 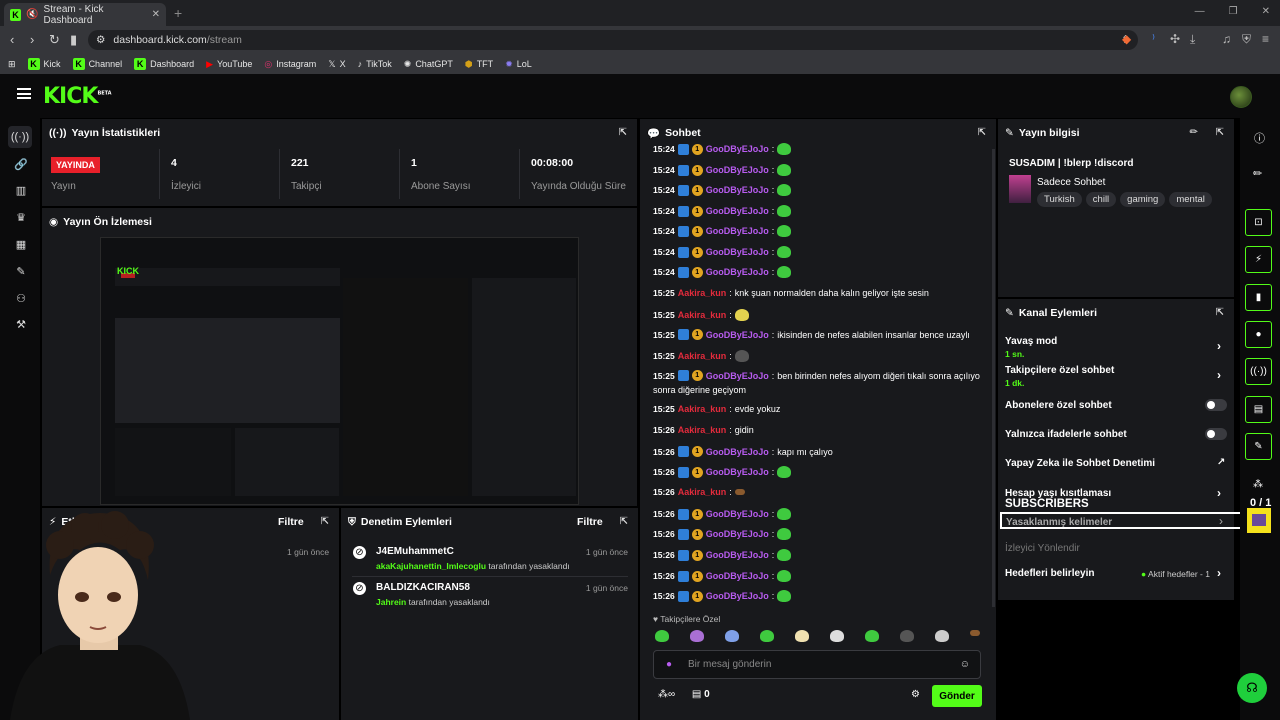 What do you see at coordinates (44, 64) in the screenshot?
I see `bookmark-kick: K Kick` at bounding box center [44, 64].